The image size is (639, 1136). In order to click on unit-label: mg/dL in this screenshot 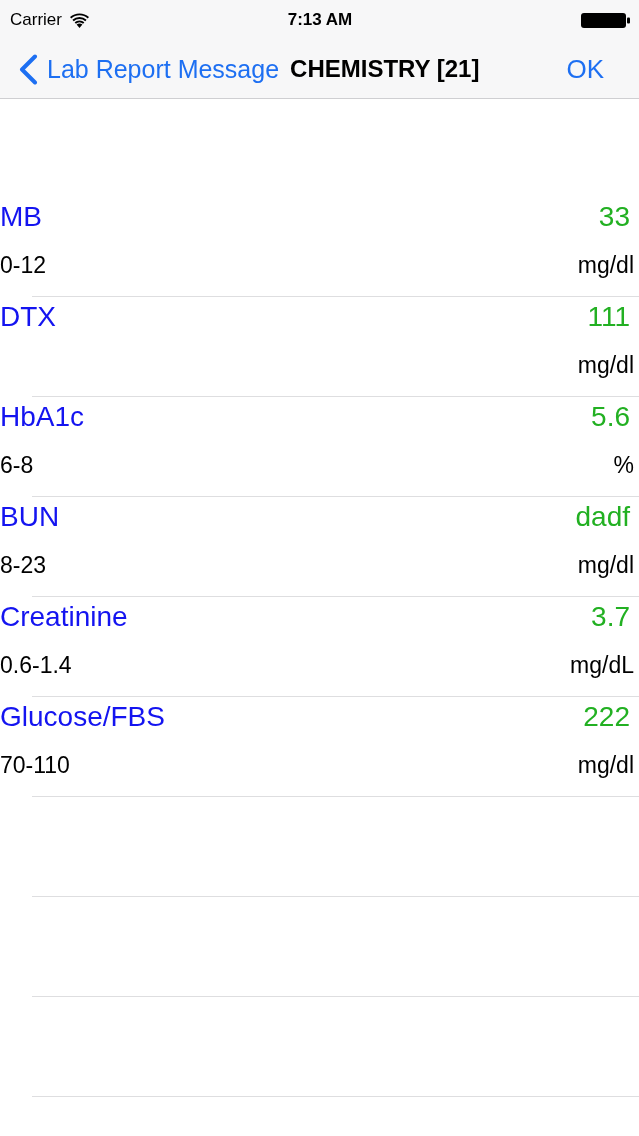, I will do `click(602, 665)`.